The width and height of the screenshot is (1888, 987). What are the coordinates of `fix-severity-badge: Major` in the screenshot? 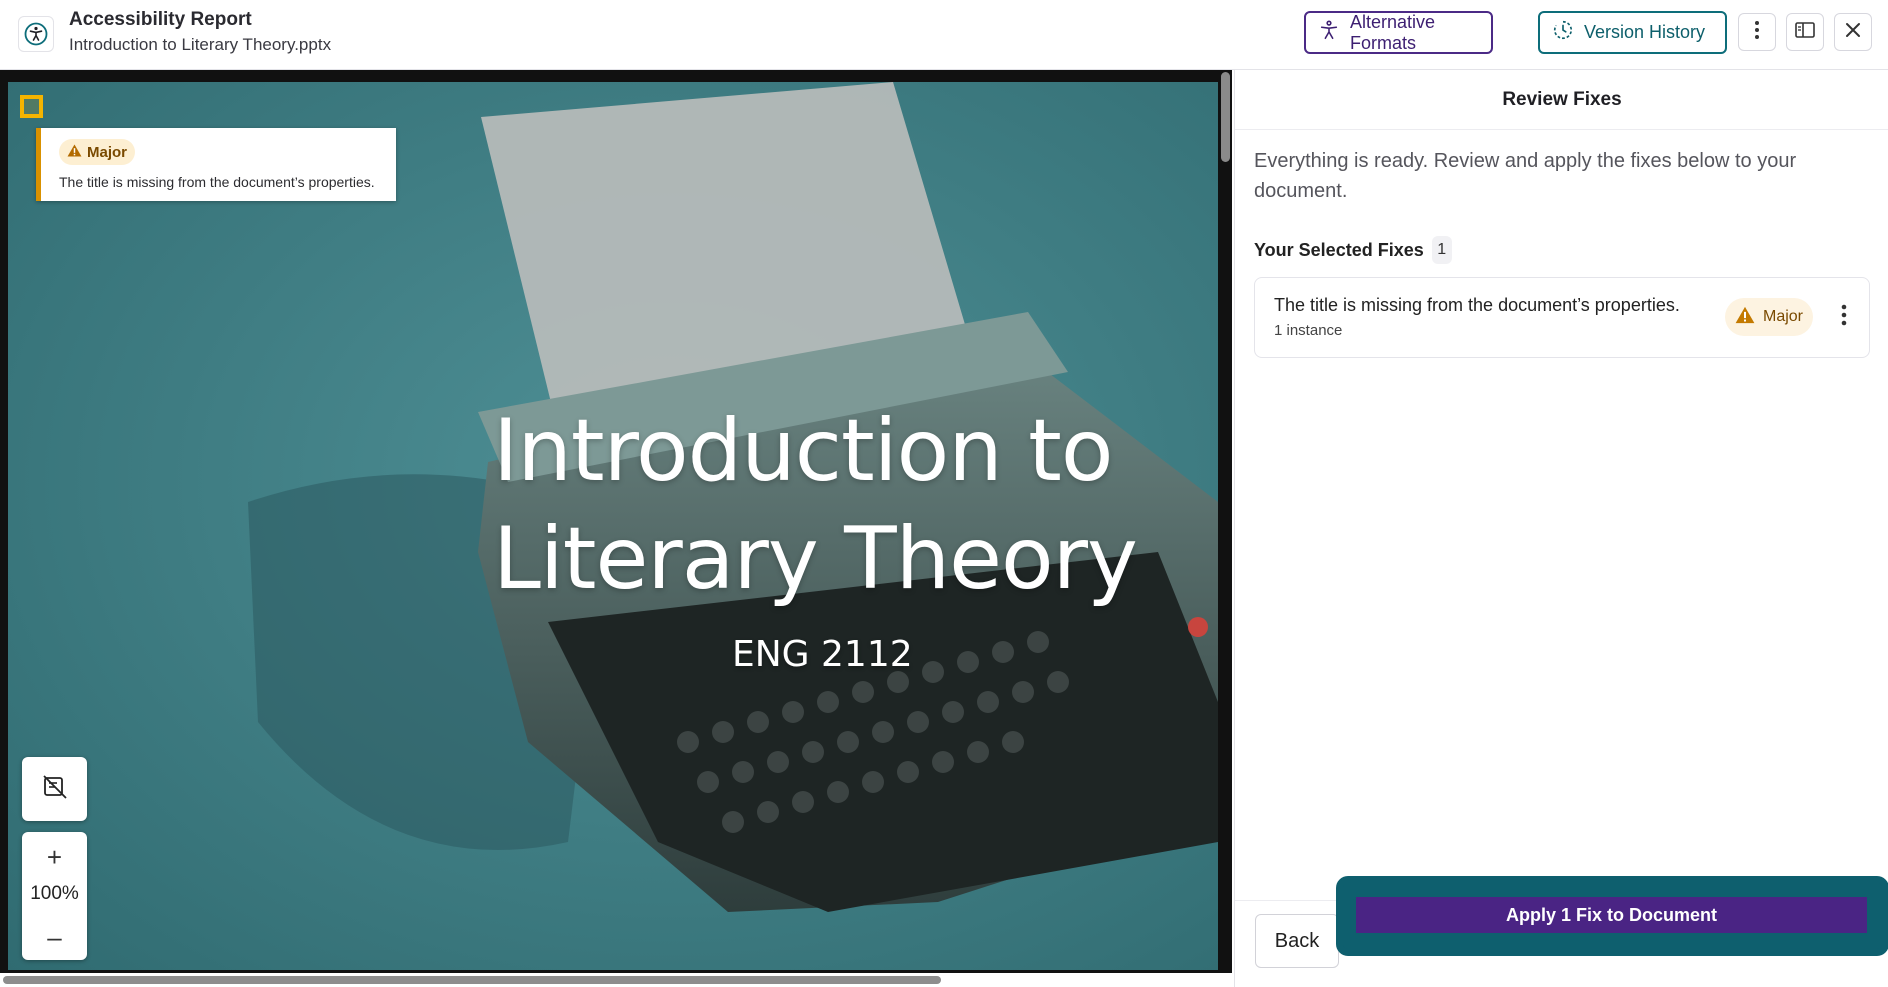 It's located at (1769, 317).